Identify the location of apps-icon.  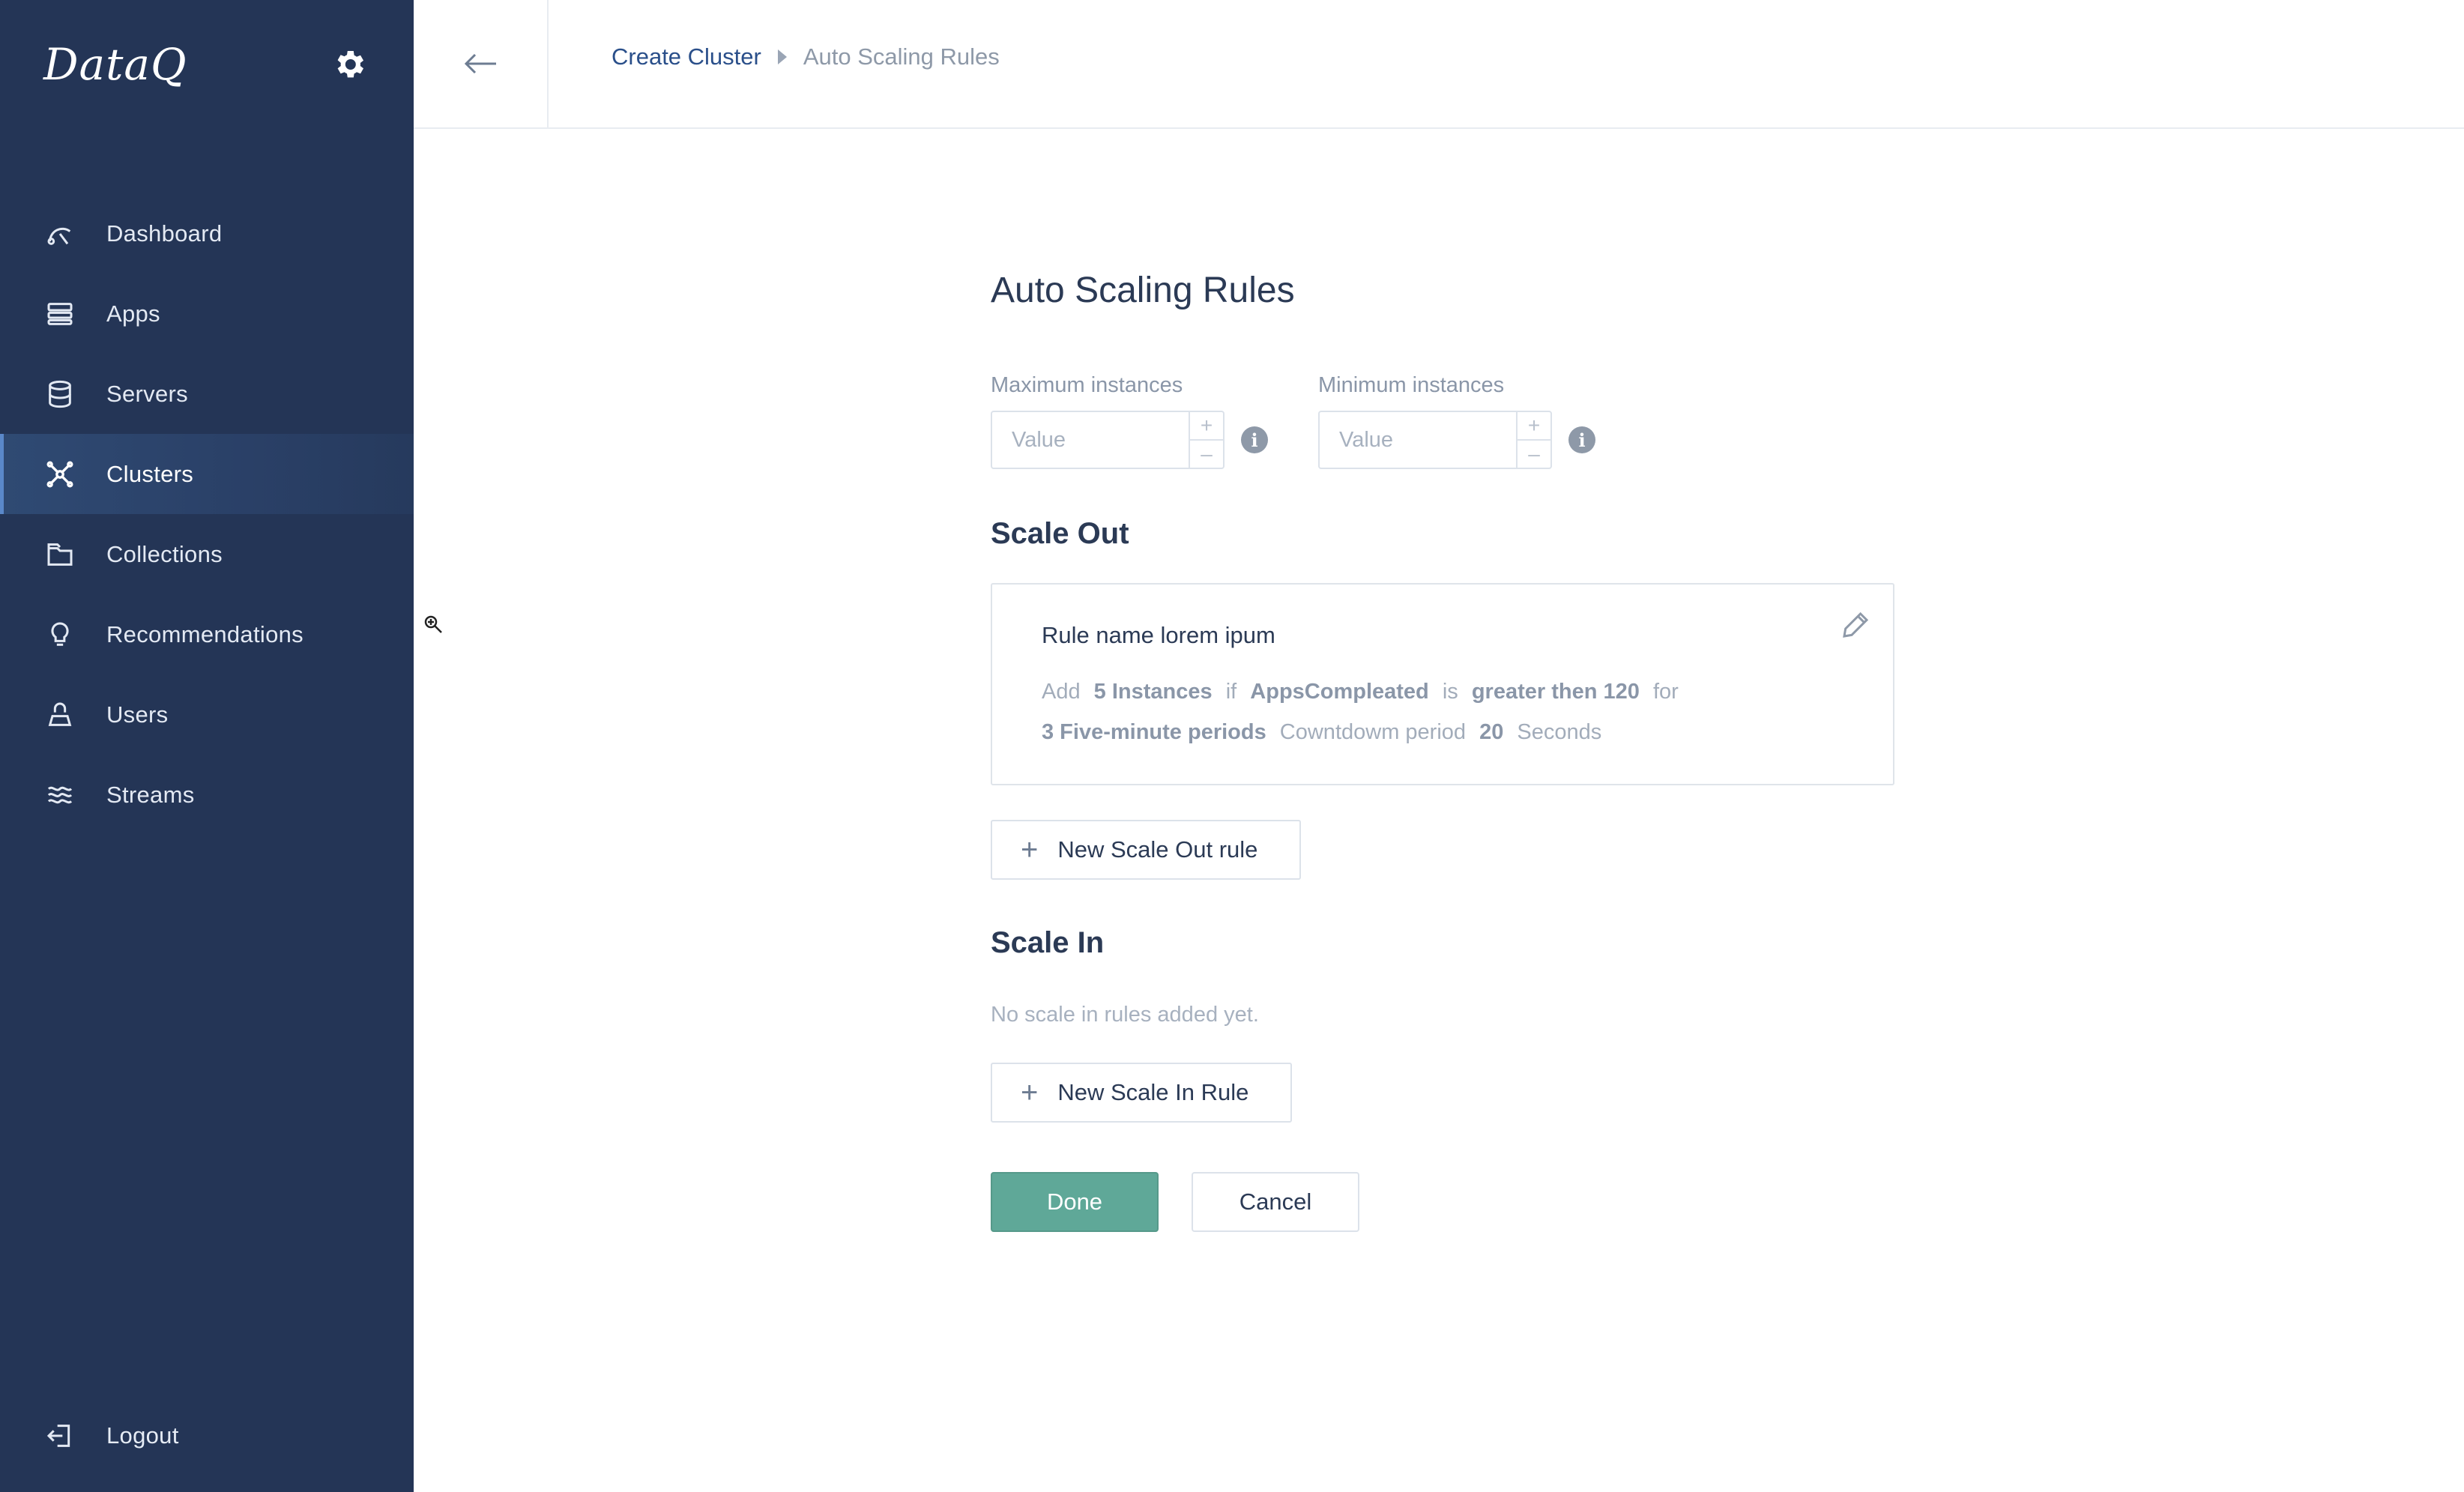
(60, 314).